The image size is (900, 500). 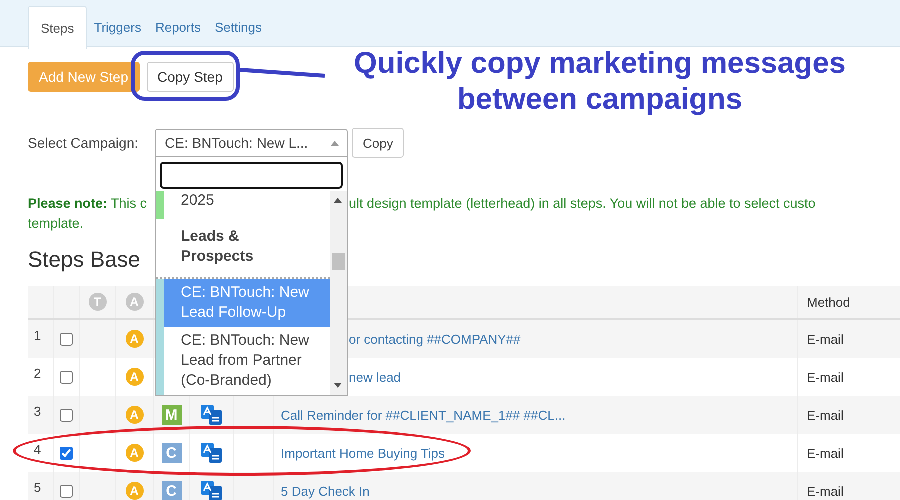 What do you see at coordinates (247, 205) in the screenshot?
I see `dropdown-option: 2025` at bounding box center [247, 205].